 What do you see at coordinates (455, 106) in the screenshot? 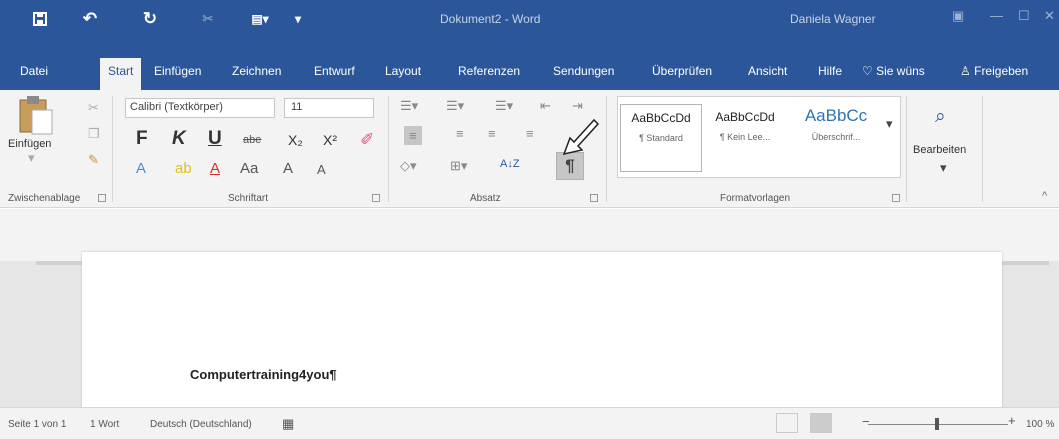
I see `numbering-icon: ☰▾` at bounding box center [455, 106].